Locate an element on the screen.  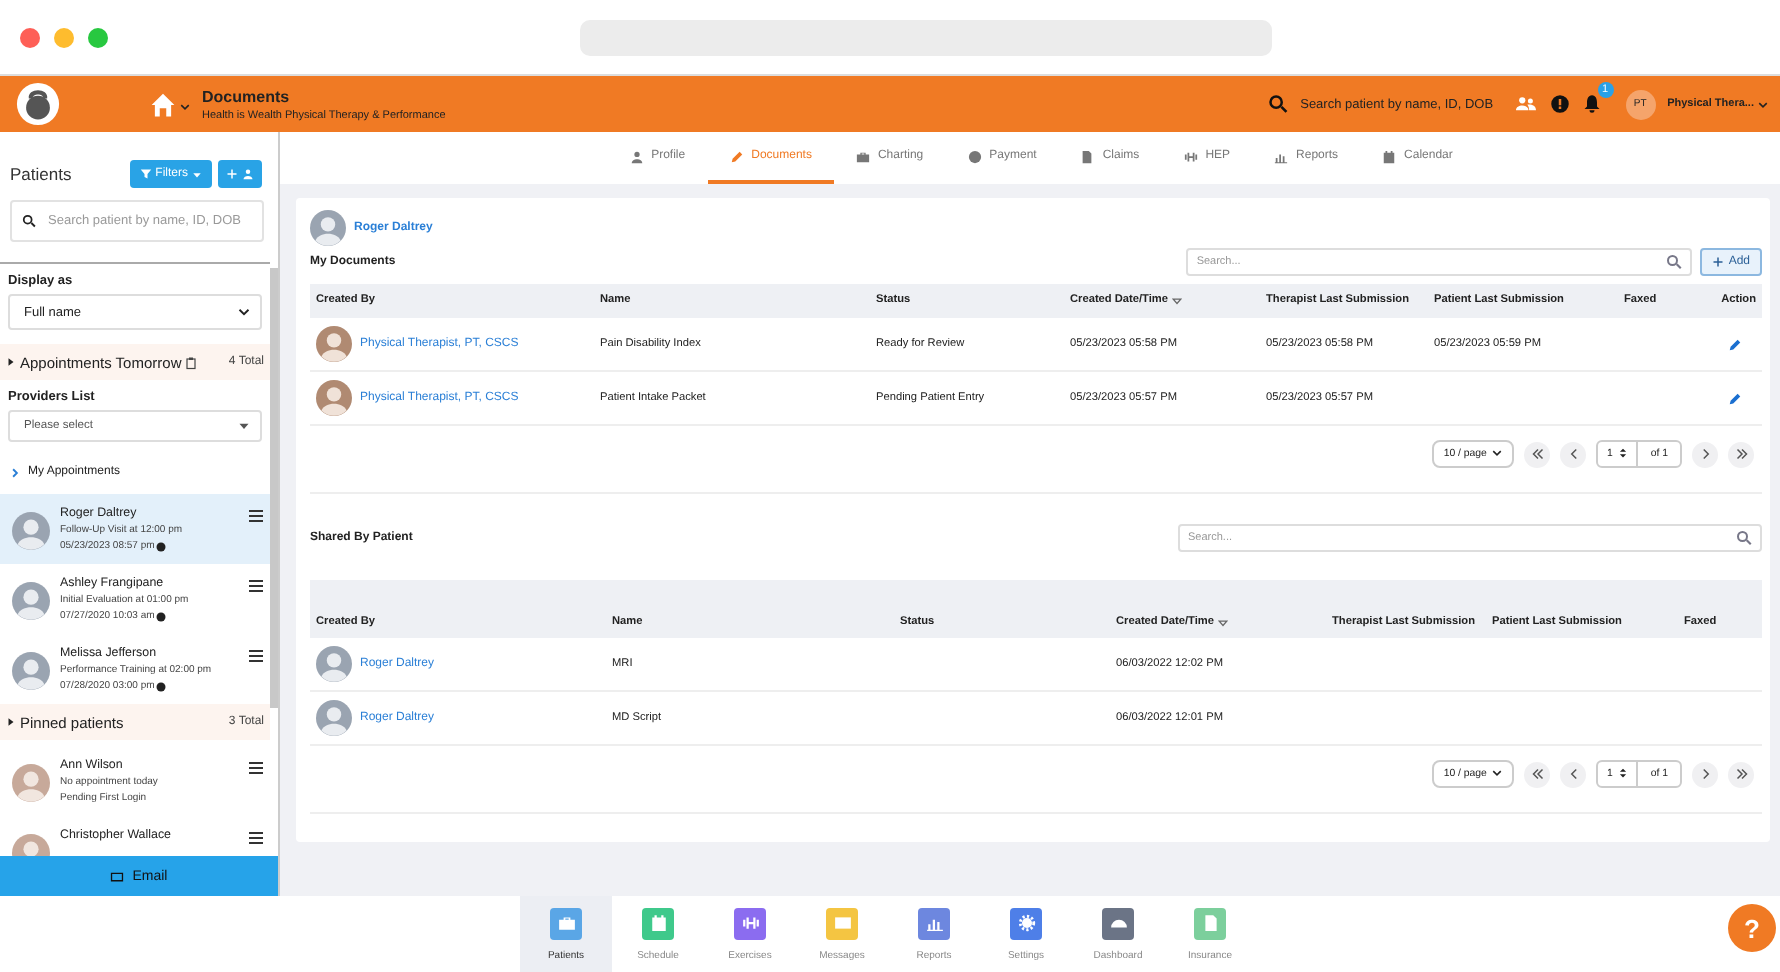
clipboard-icon is located at coordinates (190, 362).